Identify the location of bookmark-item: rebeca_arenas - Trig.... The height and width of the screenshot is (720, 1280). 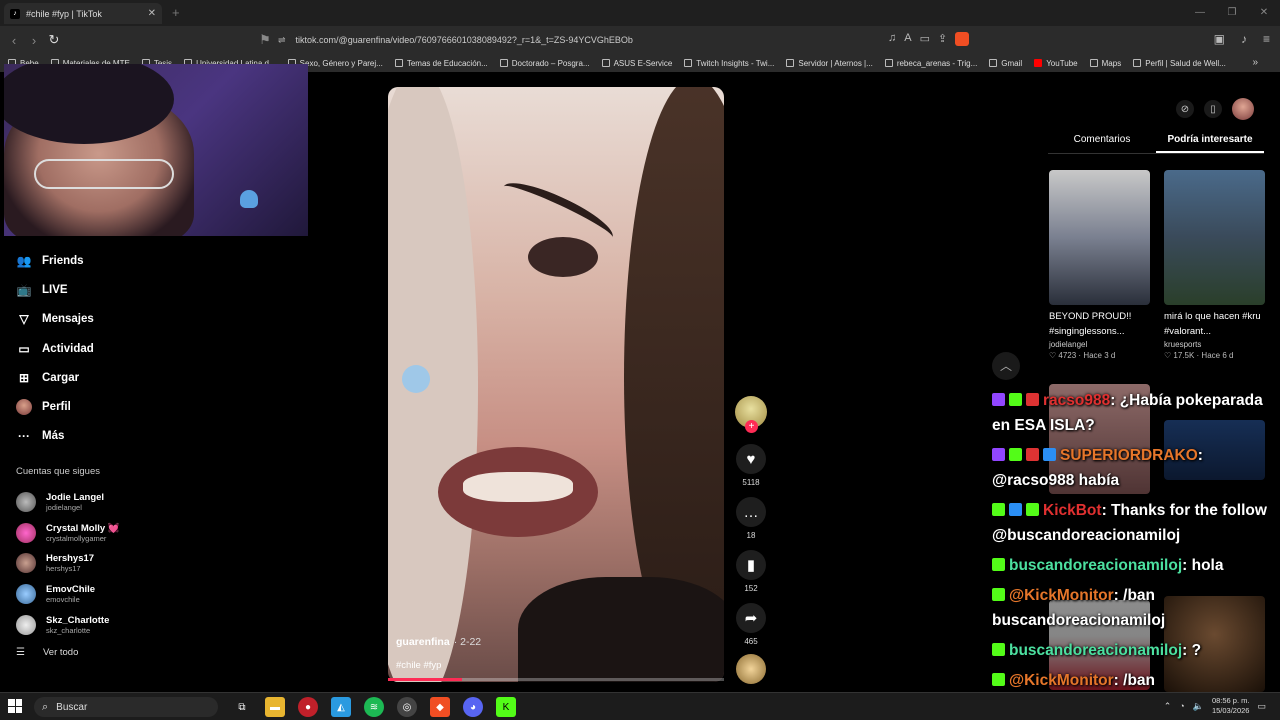
(930, 63).